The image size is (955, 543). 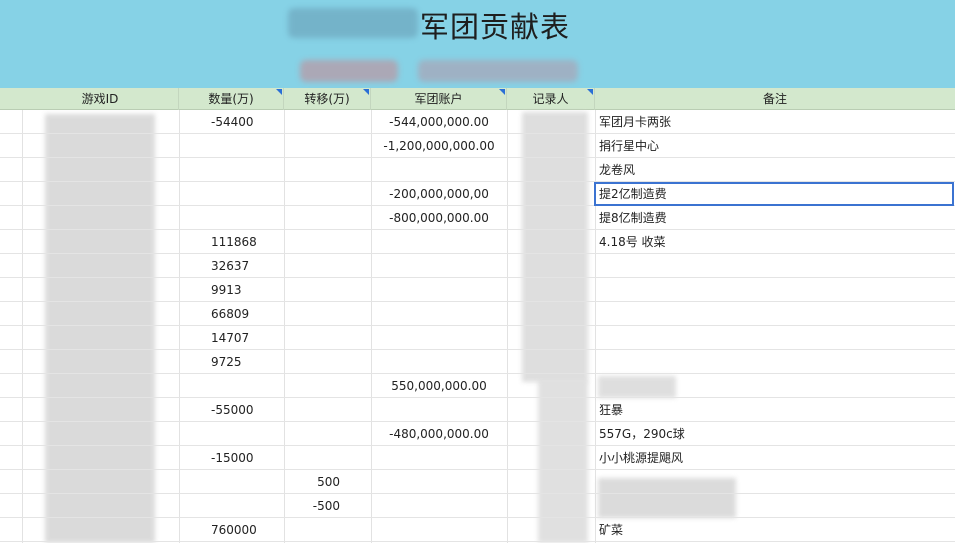 I want to click on table-row: 32637, so click(x=477, y=266).